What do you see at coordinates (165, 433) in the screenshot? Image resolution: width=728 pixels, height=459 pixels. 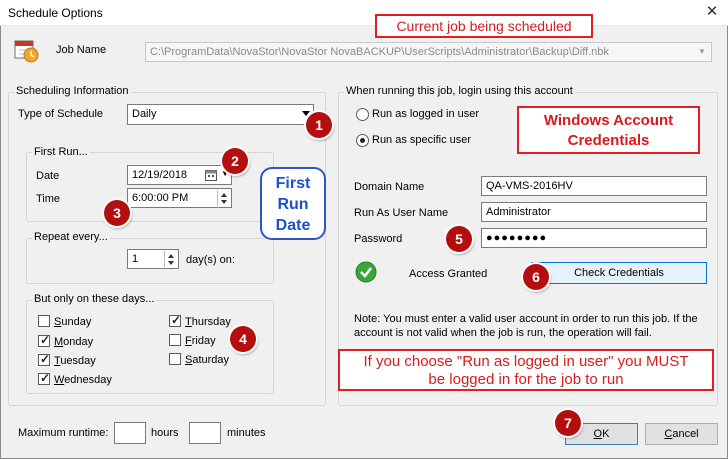 I see `hours-label: hours` at bounding box center [165, 433].